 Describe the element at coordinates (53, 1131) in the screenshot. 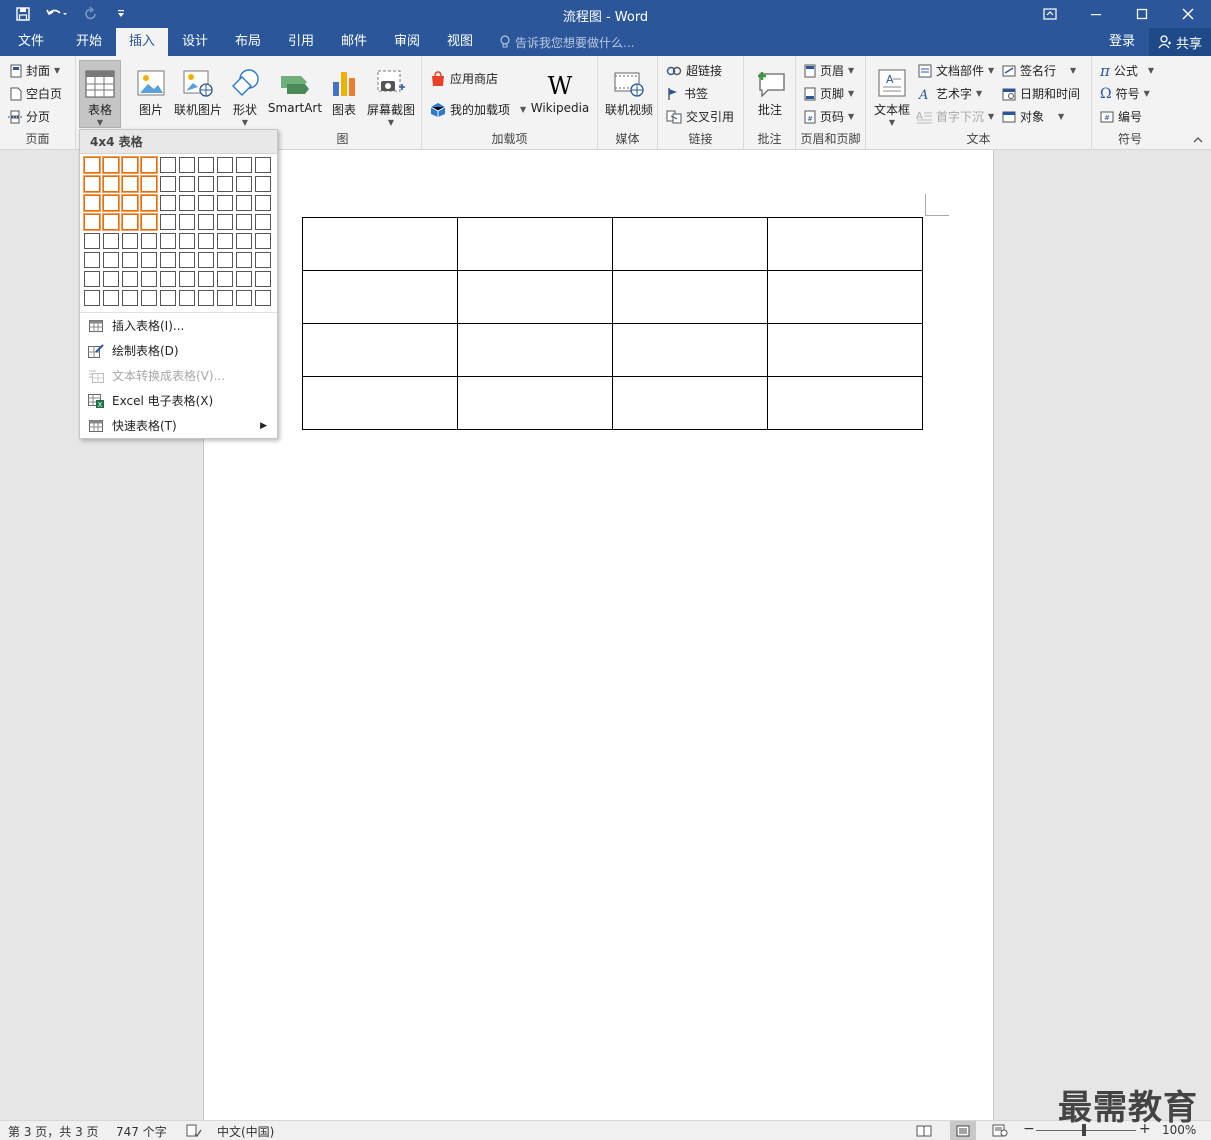

I see `page-count: 第 3 页，共 3 页` at that location.